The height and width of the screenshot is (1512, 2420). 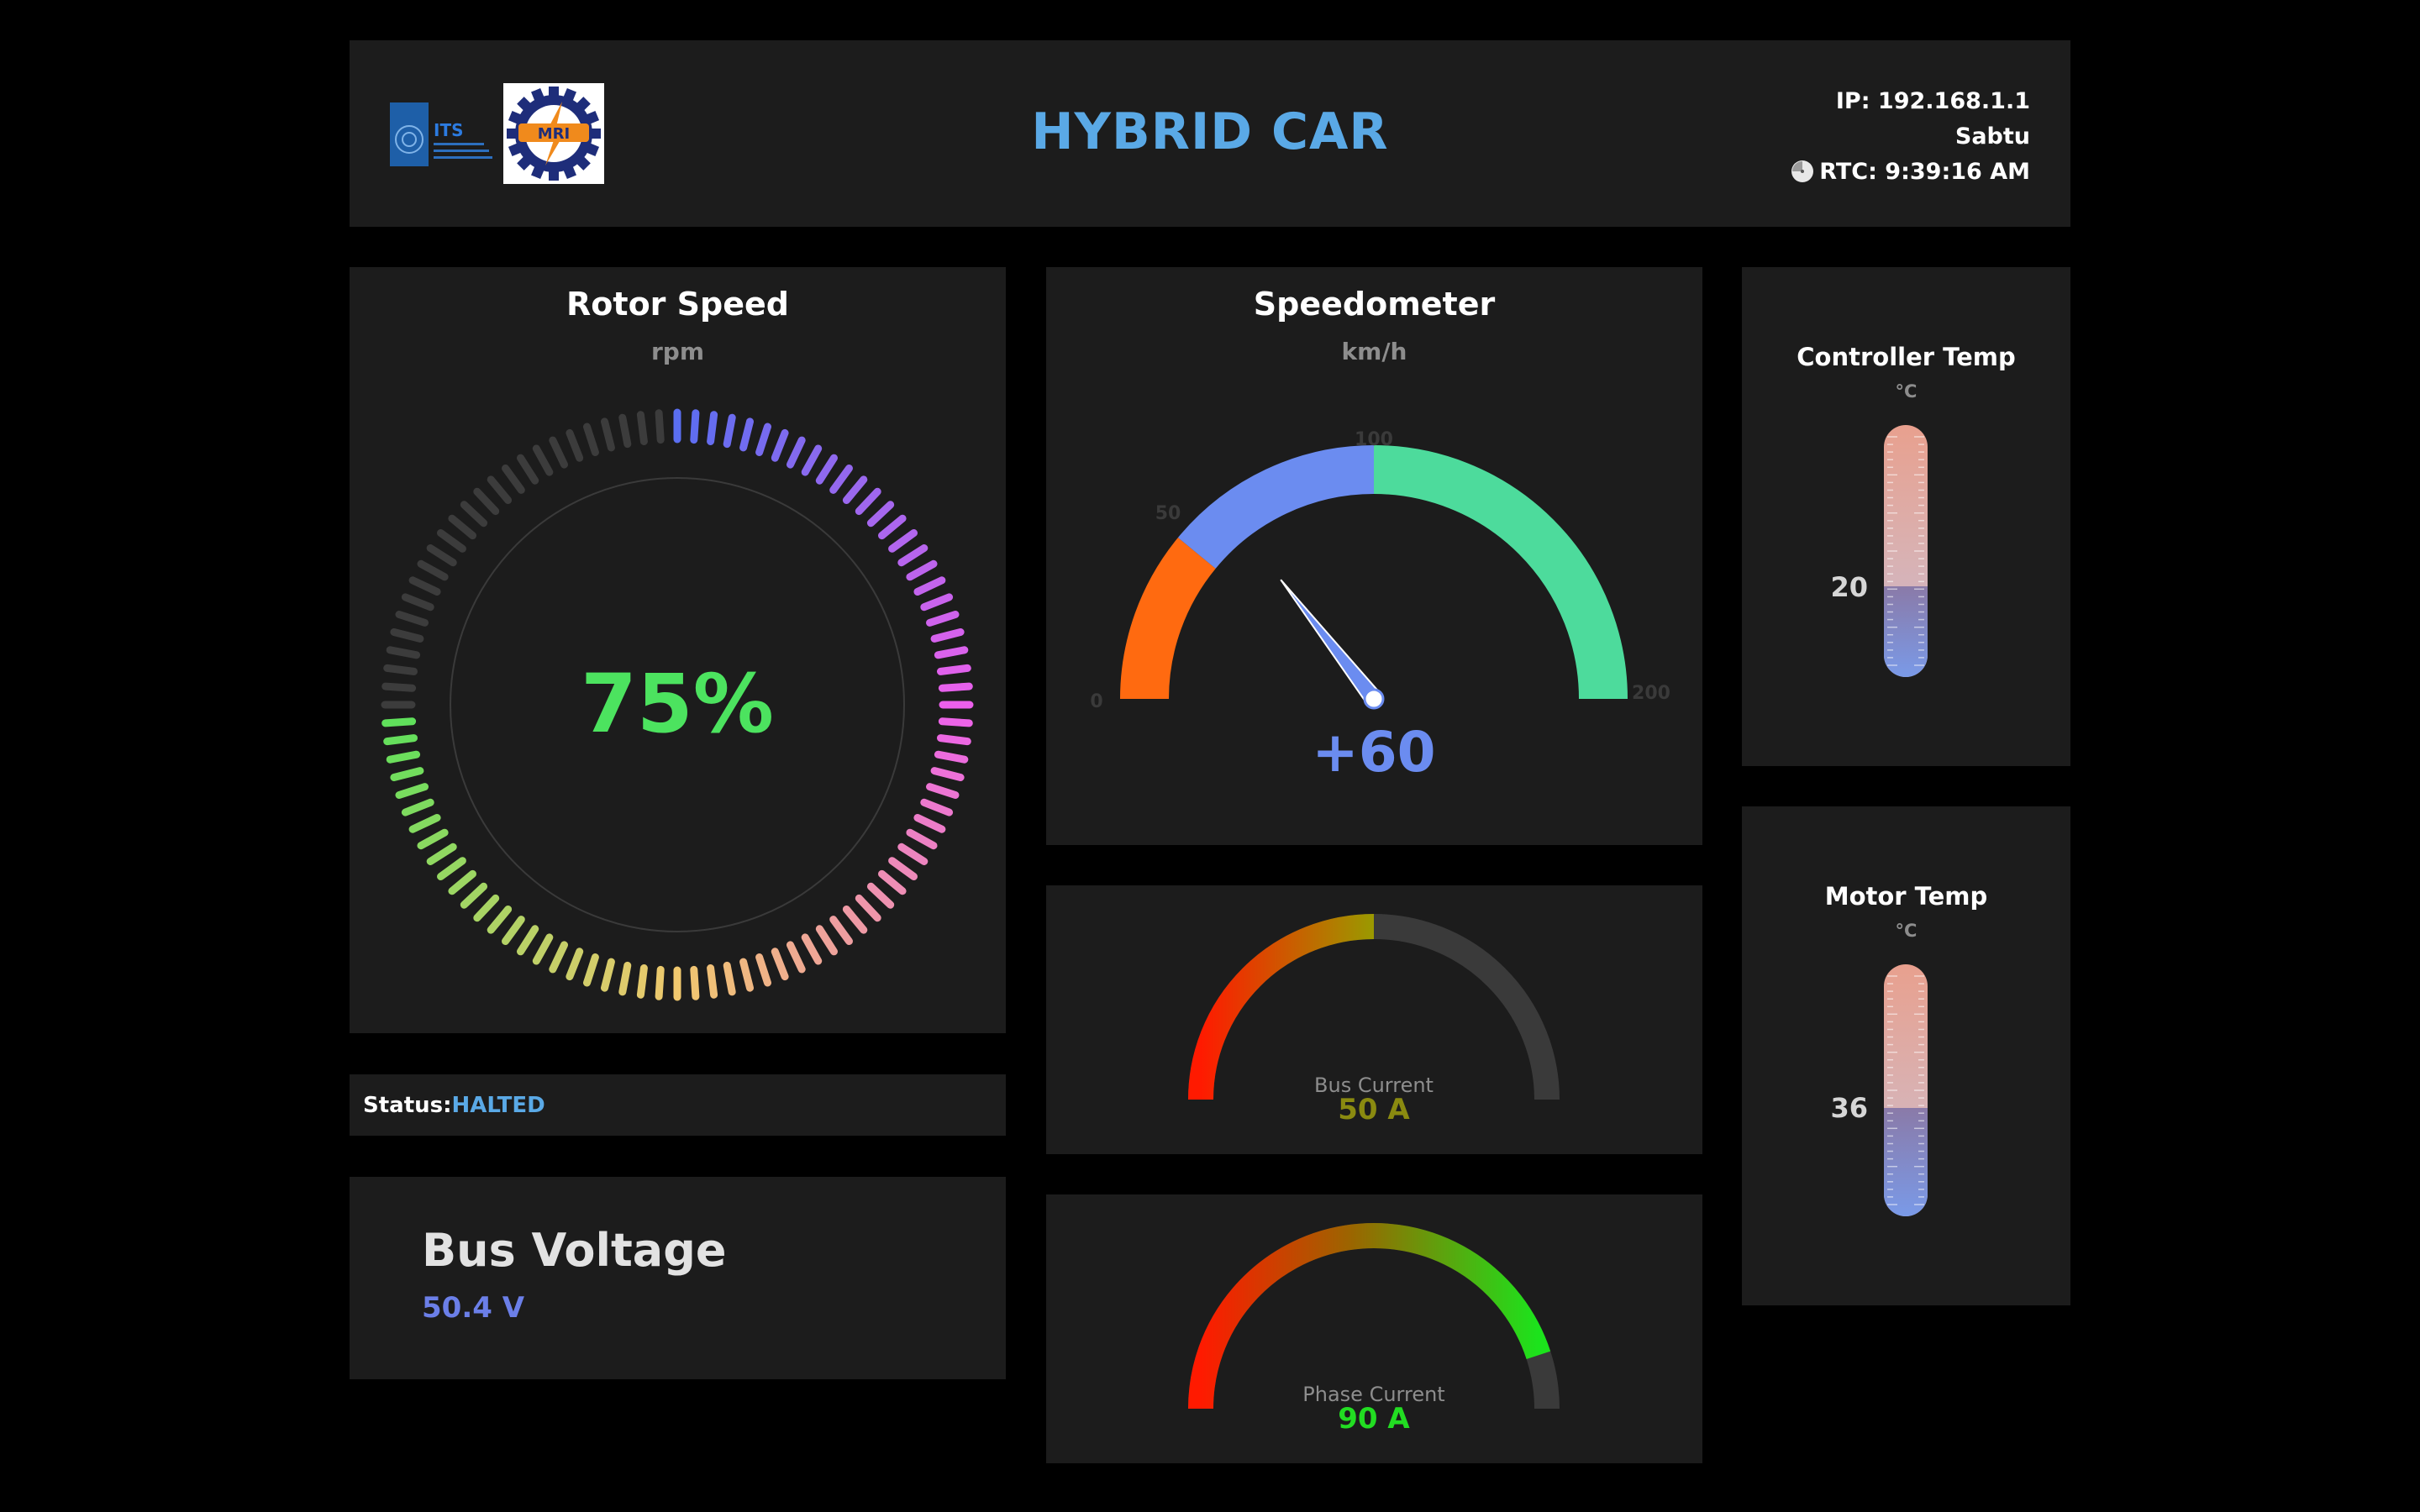 I want to click on bus-current-value: 50 A, so click(x=1374, y=1109).